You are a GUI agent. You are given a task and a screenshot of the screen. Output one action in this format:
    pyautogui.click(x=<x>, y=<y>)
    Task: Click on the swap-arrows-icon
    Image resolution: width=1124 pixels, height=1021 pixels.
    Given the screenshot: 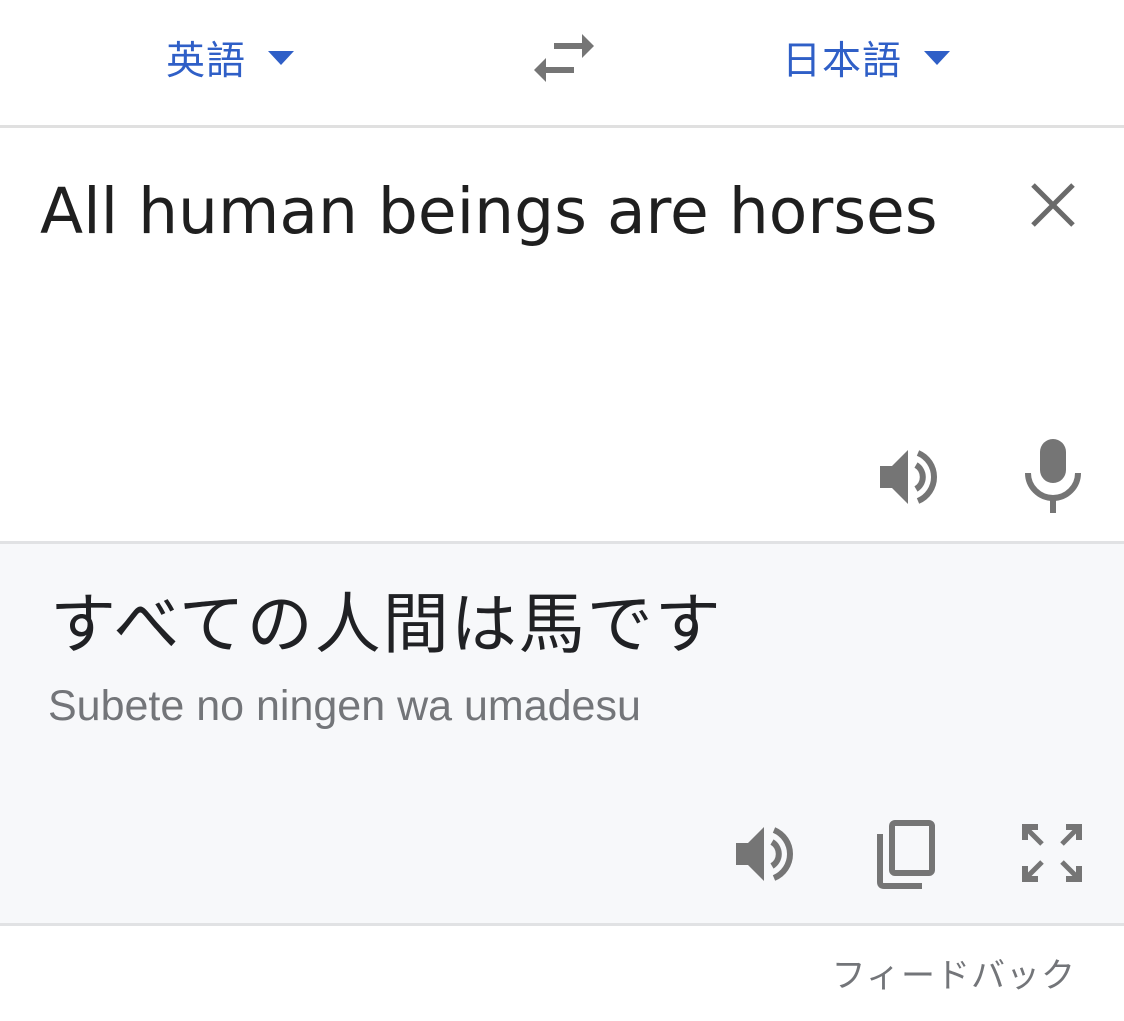 What is the action you would take?
    pyautogui.click(x=564, y=58)
    